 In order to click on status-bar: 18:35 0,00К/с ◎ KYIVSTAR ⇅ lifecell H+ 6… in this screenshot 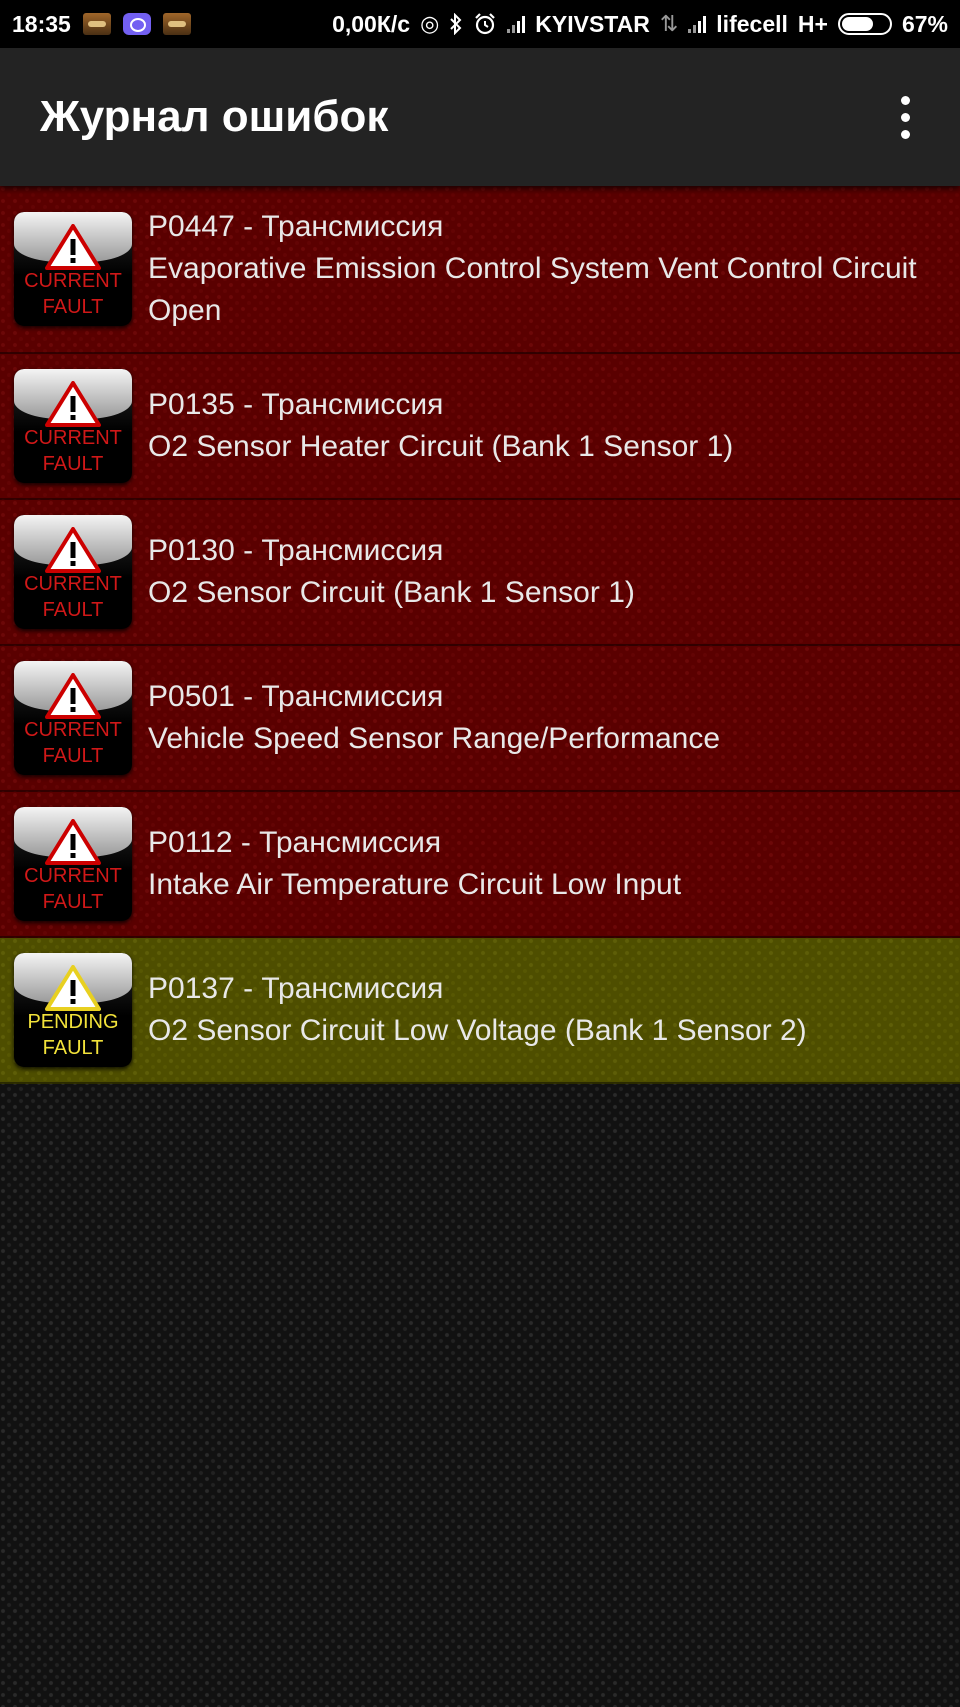, I will do `click(480, 24)`.